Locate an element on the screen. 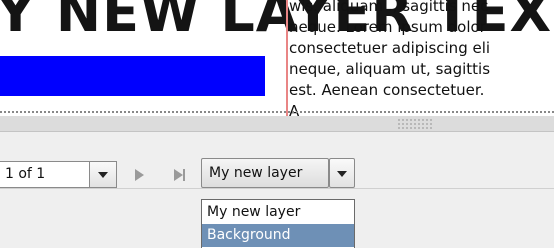 This screenshot has width=554, height=248. horizontal-scrollbar is located at coordinates (277, 124).